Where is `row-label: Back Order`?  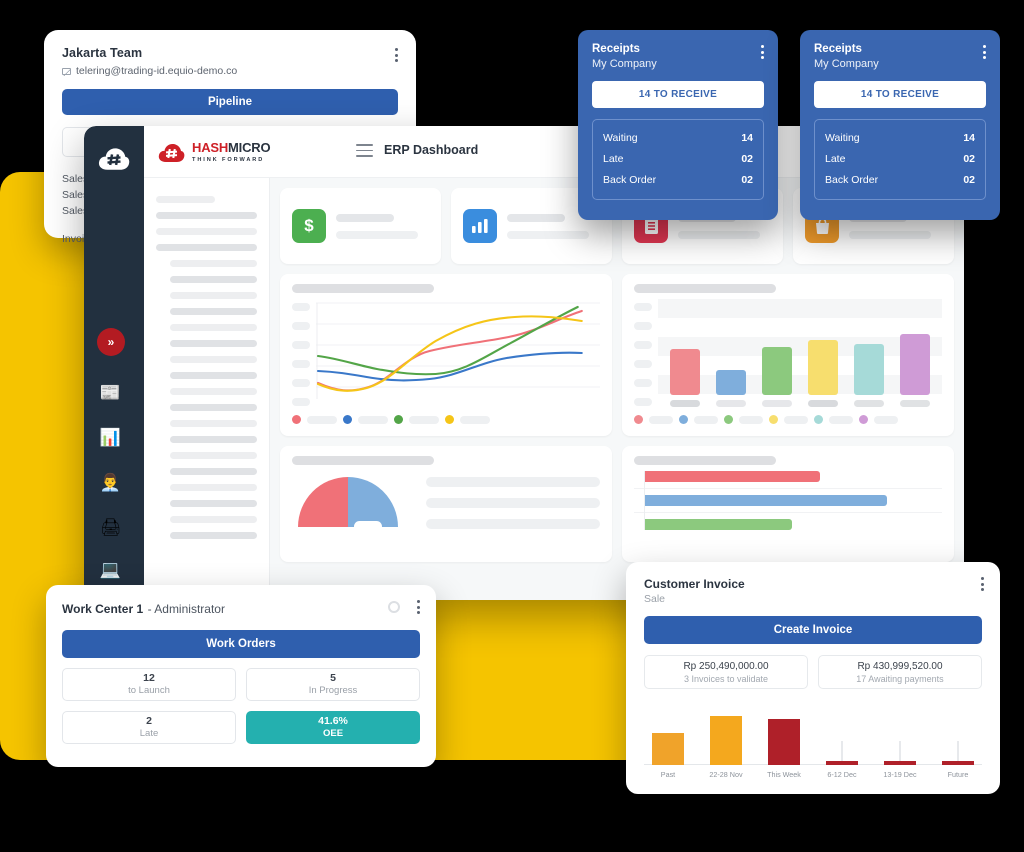
row-label: Back Order is located at coordinates (852, 180).